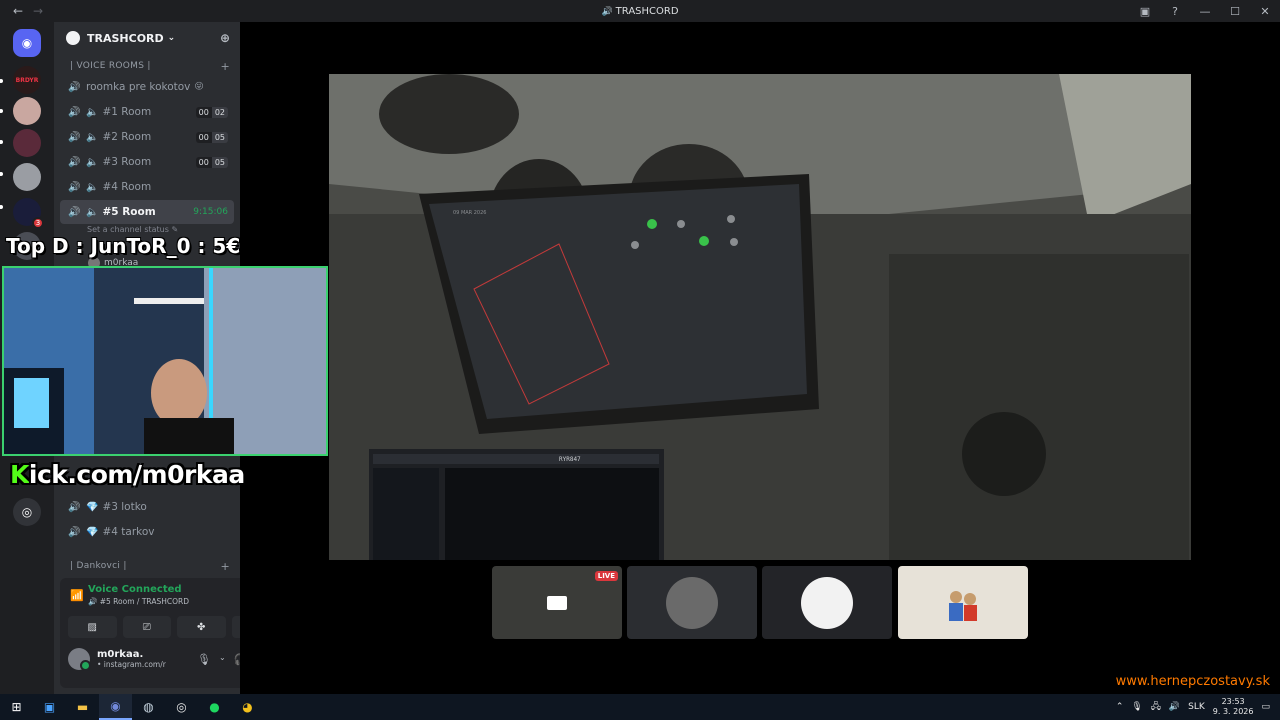  I want to click on channel-roomka: 🔊 roomka pre kokotov 😜, so click(147, 87).